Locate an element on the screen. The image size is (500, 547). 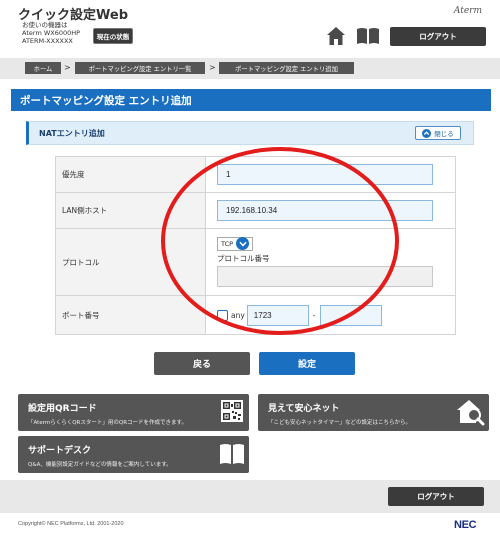
protocol-number-input is located at coordinates (325, 276).